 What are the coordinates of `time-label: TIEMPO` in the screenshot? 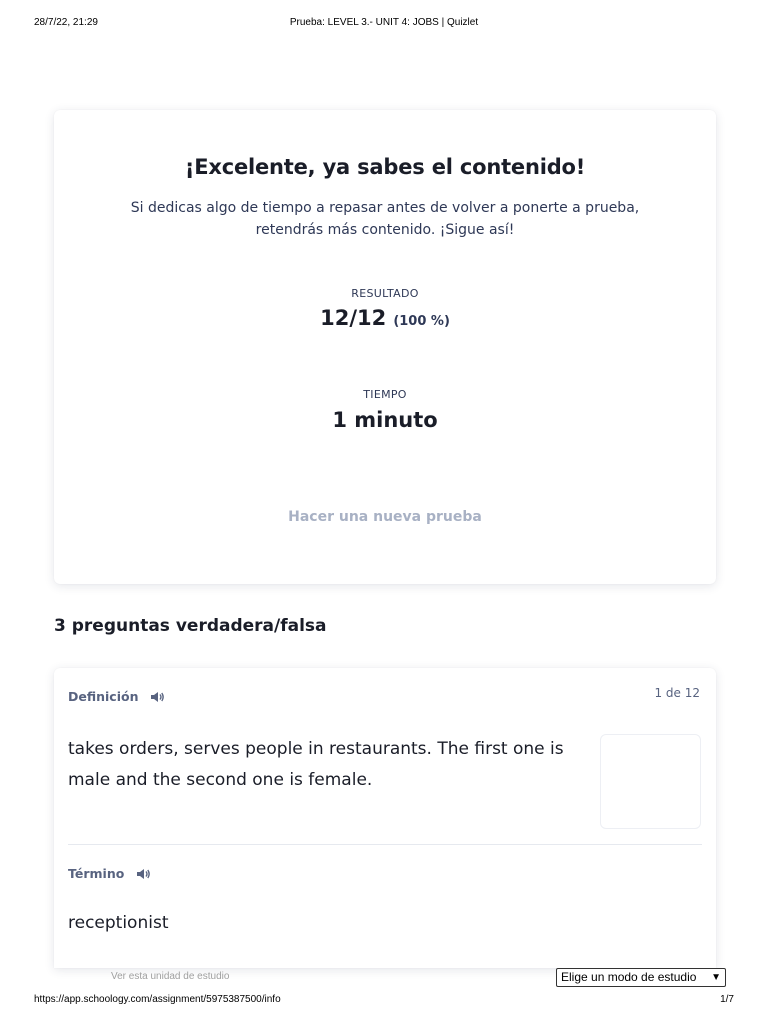 It's located at (385, 394).